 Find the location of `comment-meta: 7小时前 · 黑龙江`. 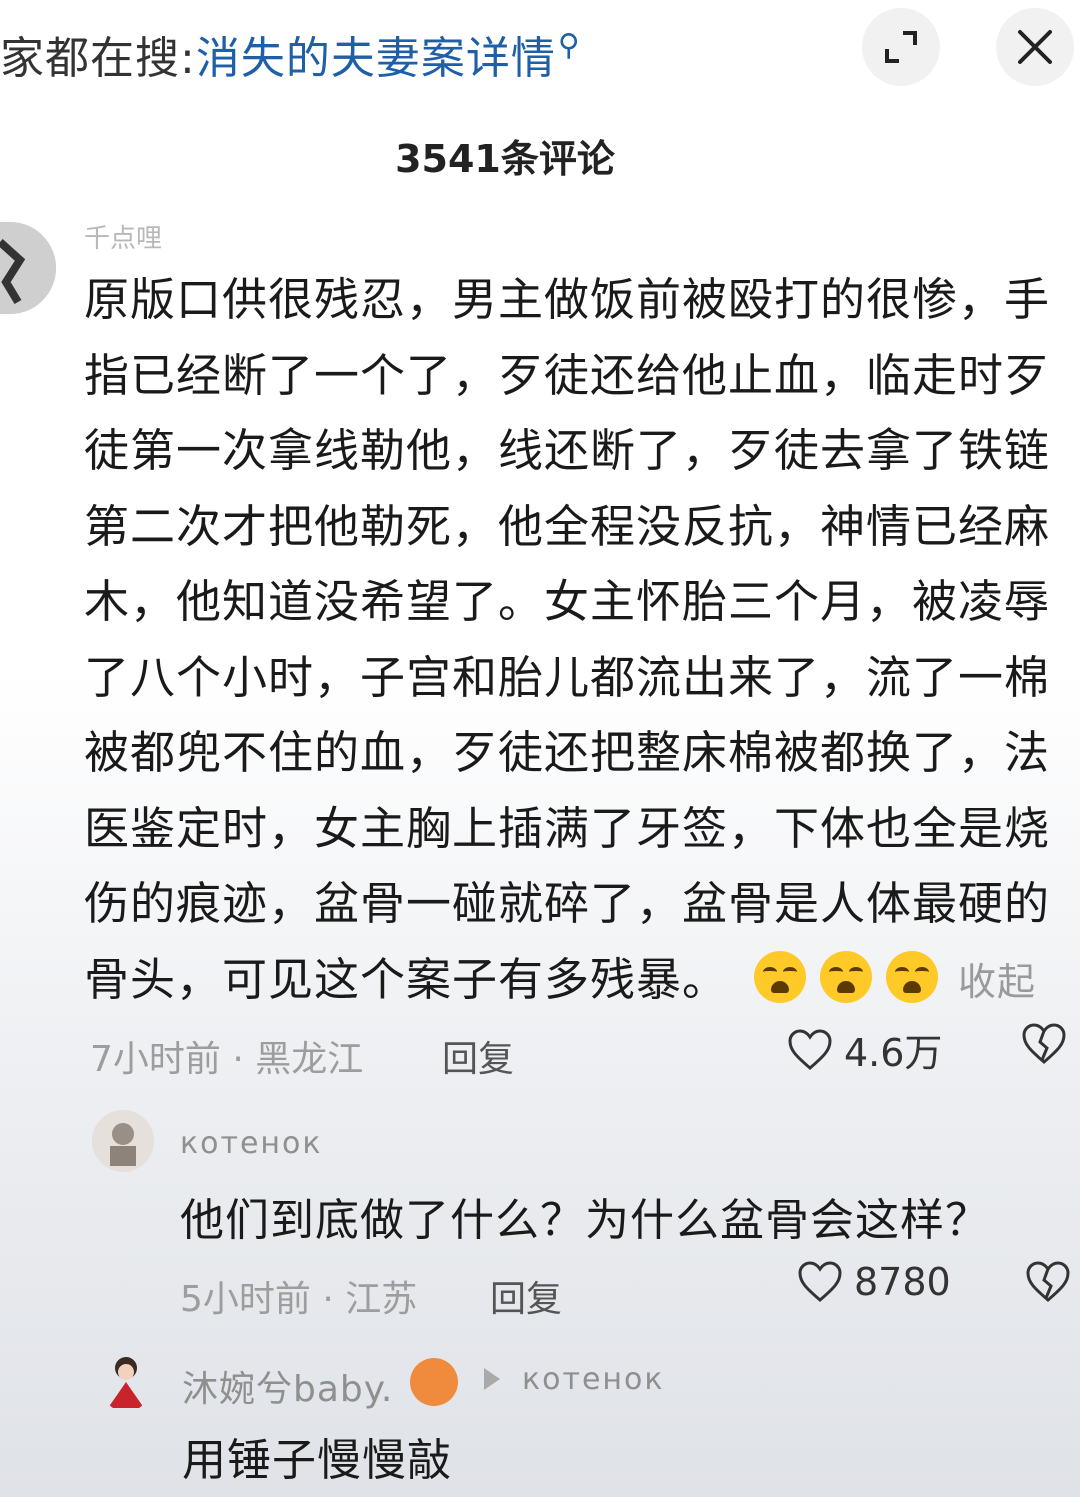

comment-meta: 7小时前 · 黑龙江 is located at coordinates (227, 1059).